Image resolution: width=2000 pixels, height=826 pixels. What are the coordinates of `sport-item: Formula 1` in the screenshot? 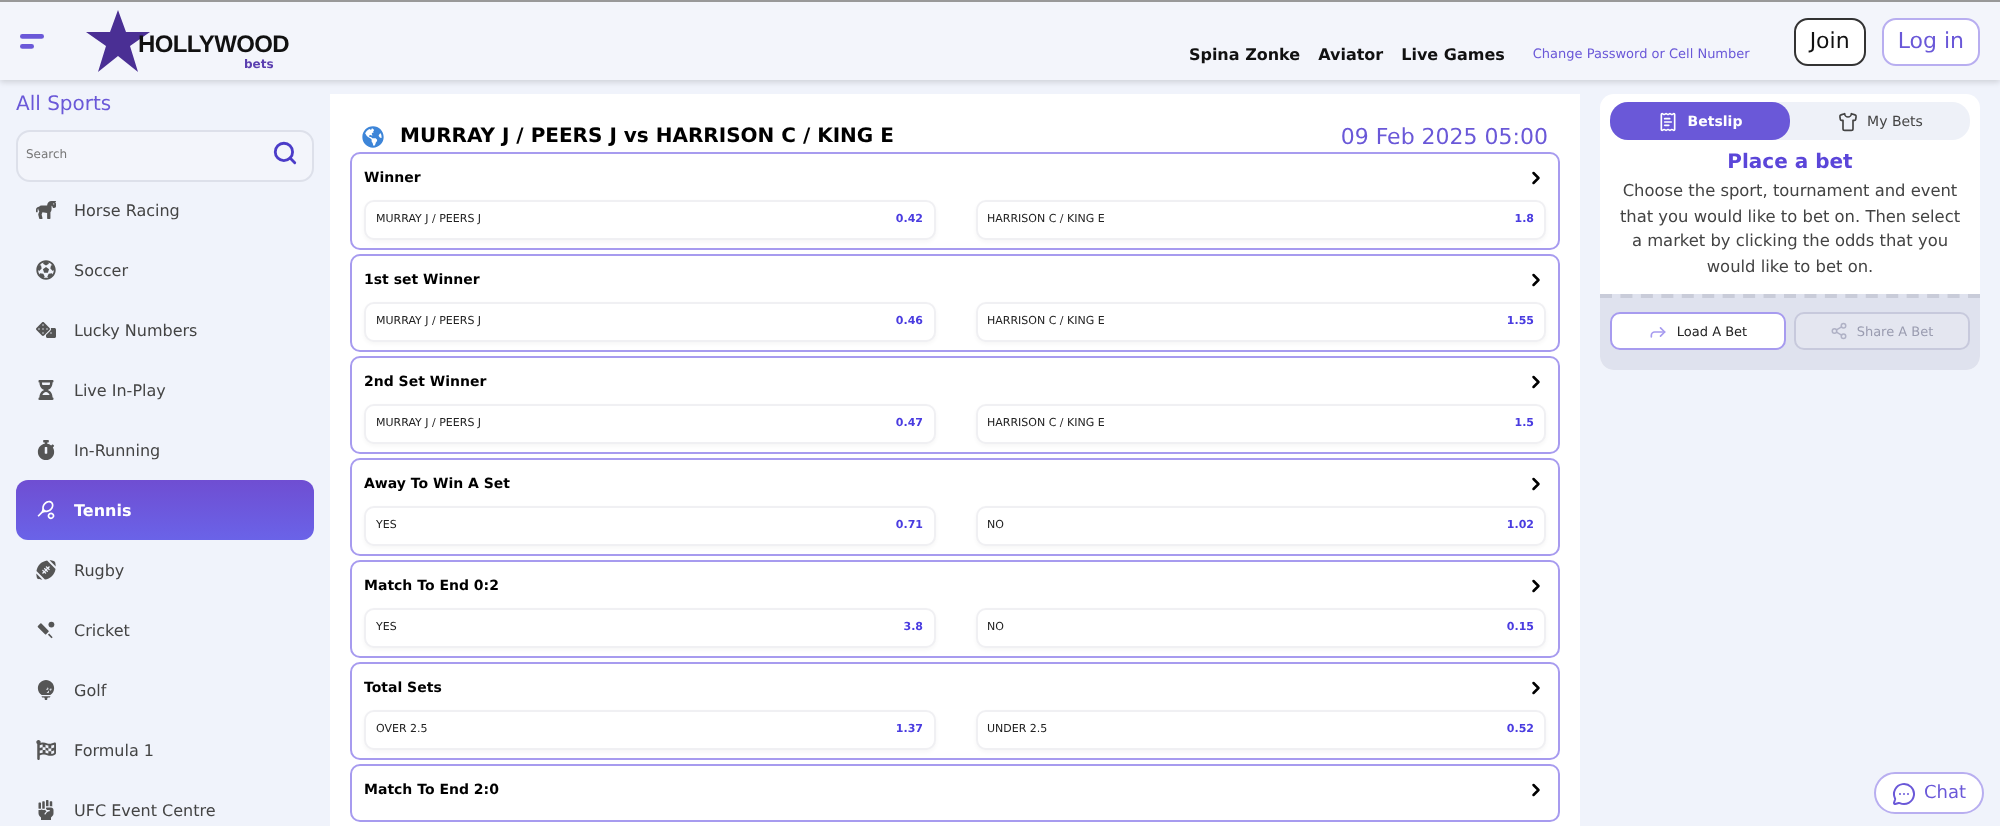 It's located at (165, 750).